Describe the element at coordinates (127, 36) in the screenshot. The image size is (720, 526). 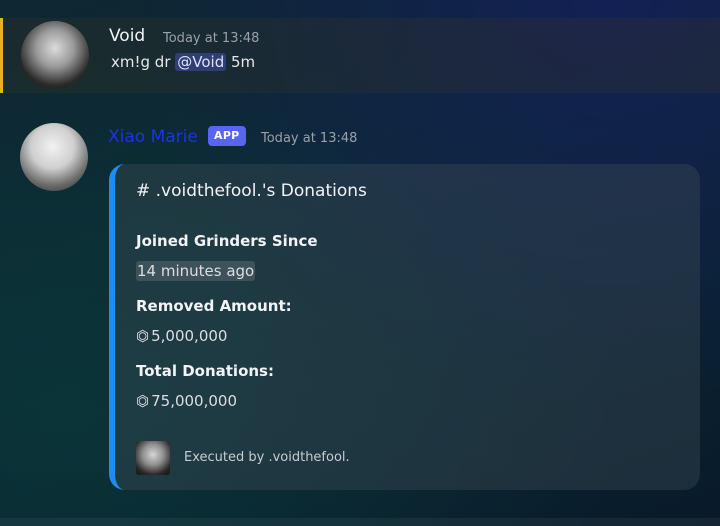
I see `author-name: Void` at that location.